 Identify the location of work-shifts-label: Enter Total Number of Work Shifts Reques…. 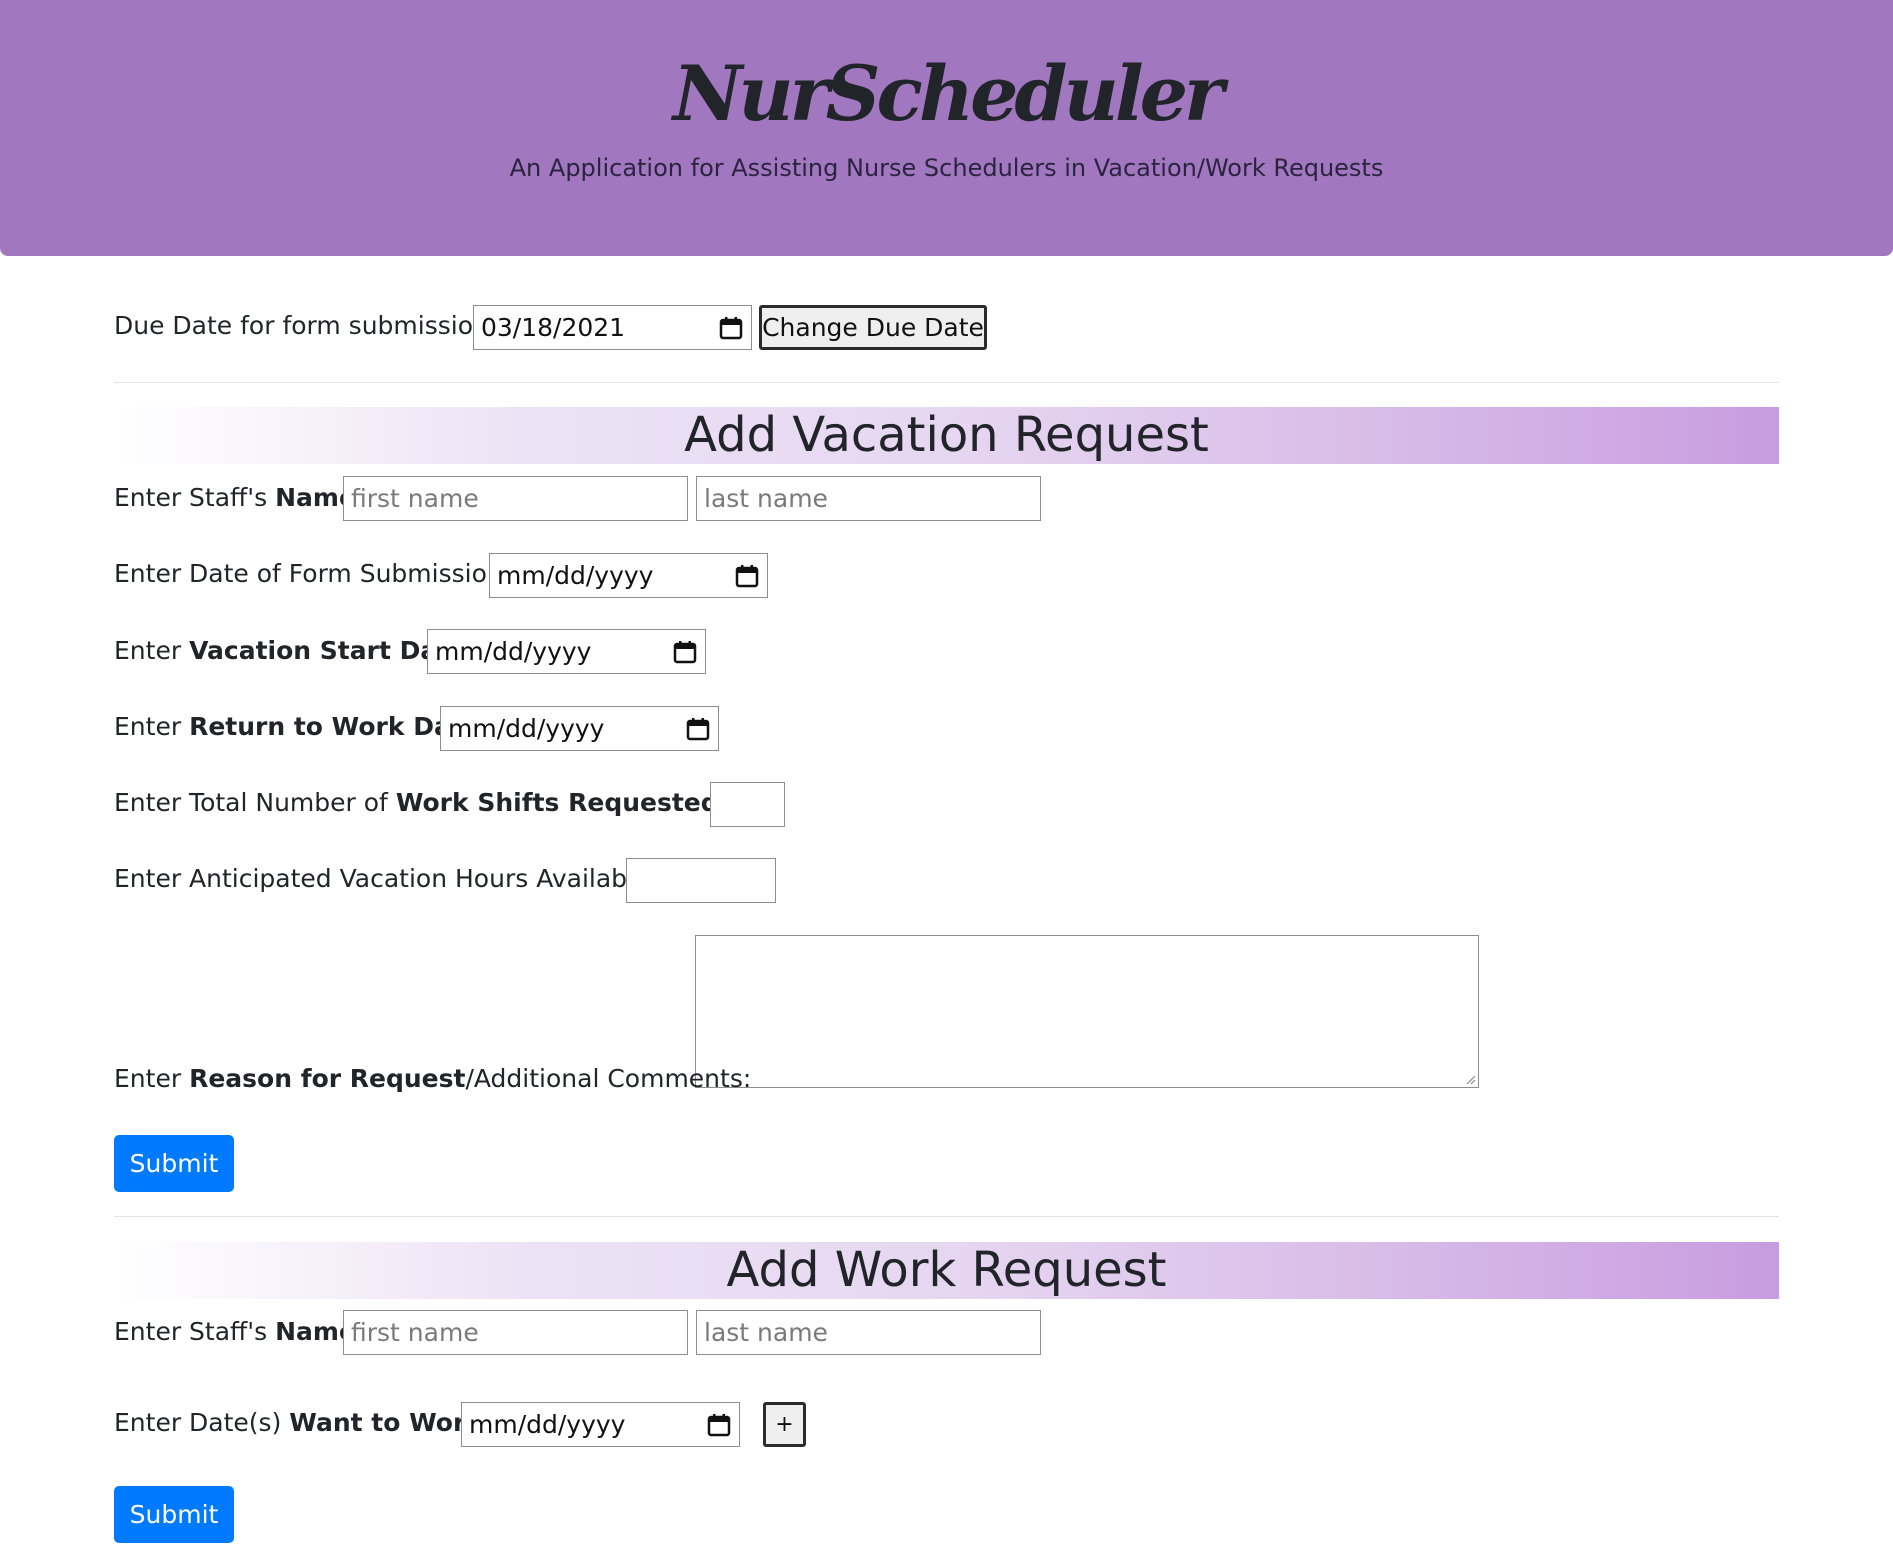
(445, 802).